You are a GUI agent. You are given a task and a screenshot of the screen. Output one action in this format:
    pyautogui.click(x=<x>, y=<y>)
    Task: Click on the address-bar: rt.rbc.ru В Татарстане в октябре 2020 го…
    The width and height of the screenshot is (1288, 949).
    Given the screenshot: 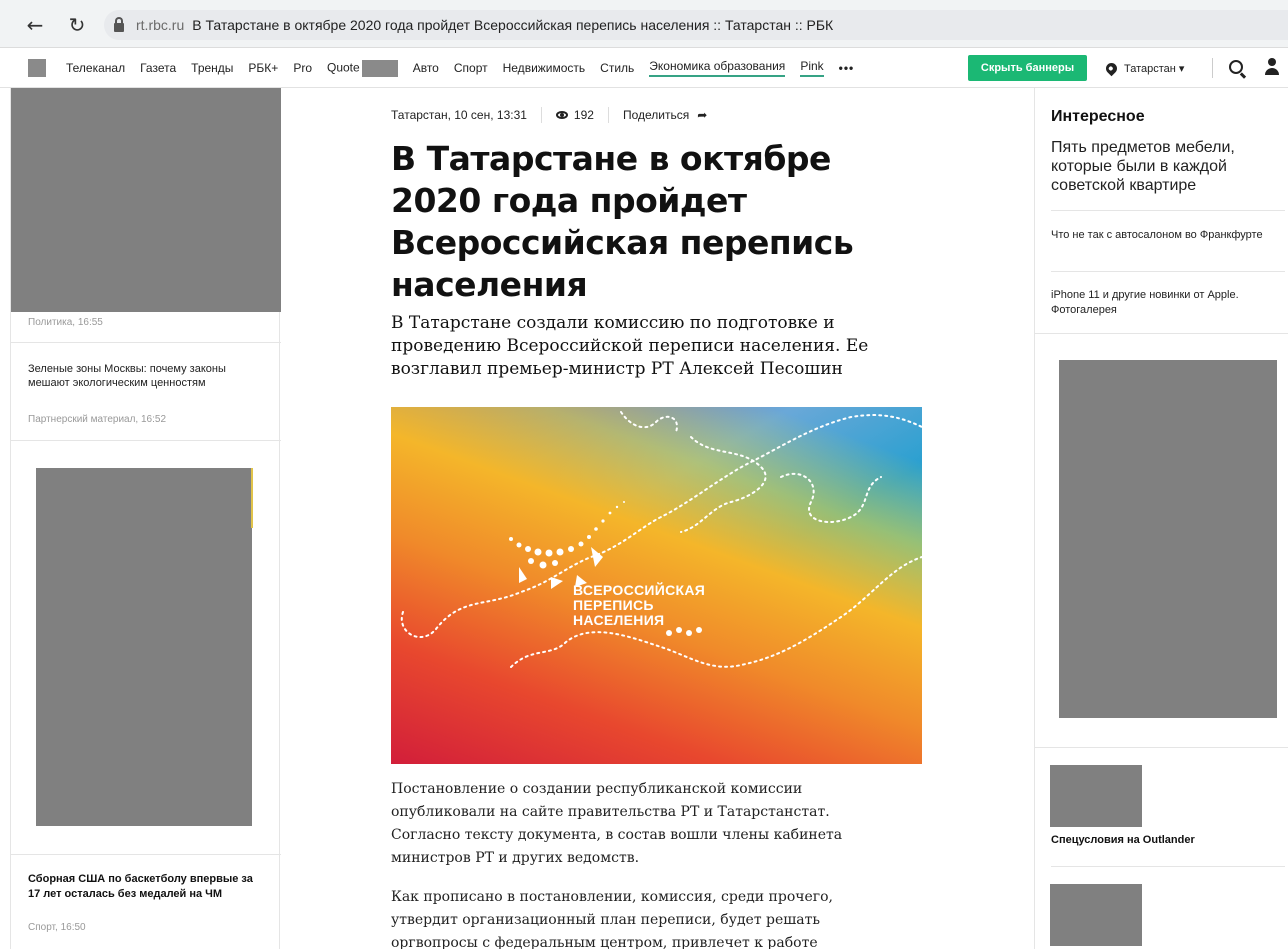 What is the action you would take?
    pyautogui.click(x=696, y=25)
    